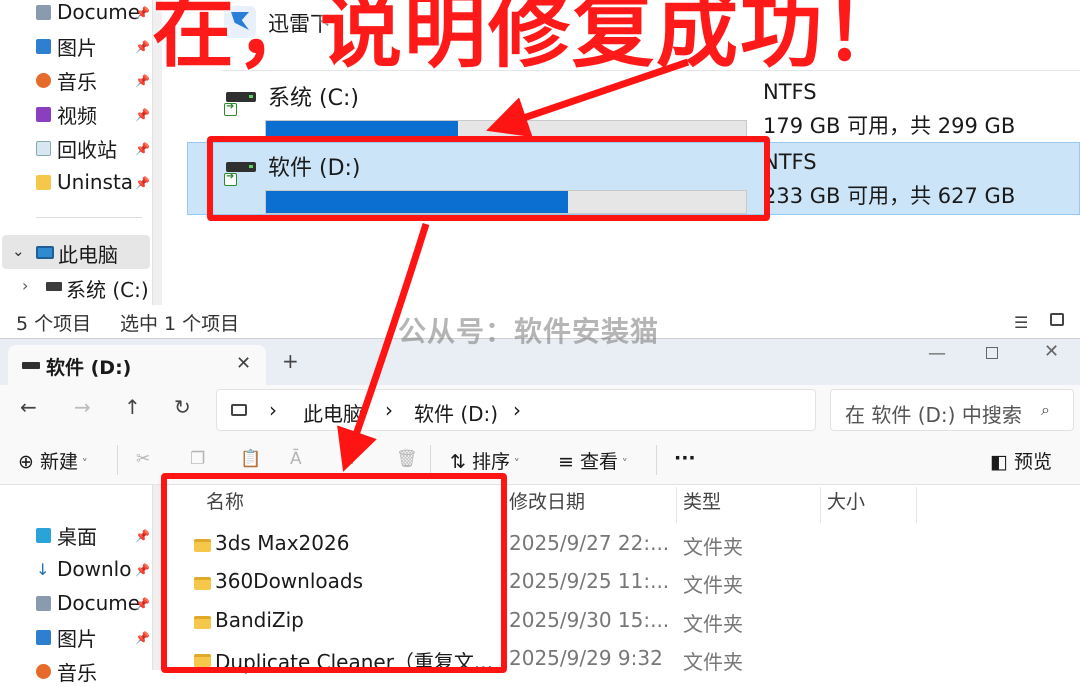  I want to click on arrow-to-name-column, so click(383, 347).